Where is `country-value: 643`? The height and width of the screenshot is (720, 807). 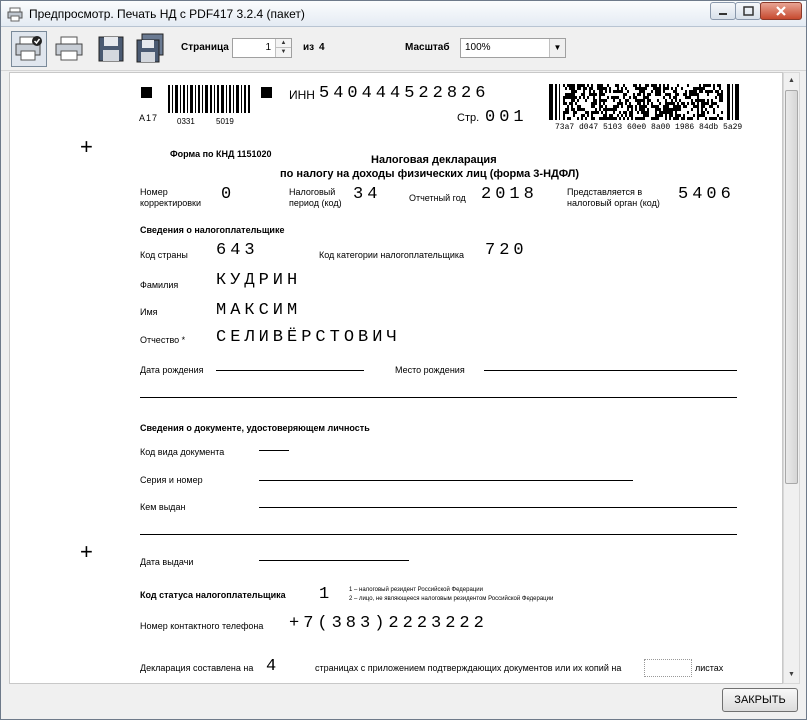
country-value: 643 is located at coordinates (237, 250).